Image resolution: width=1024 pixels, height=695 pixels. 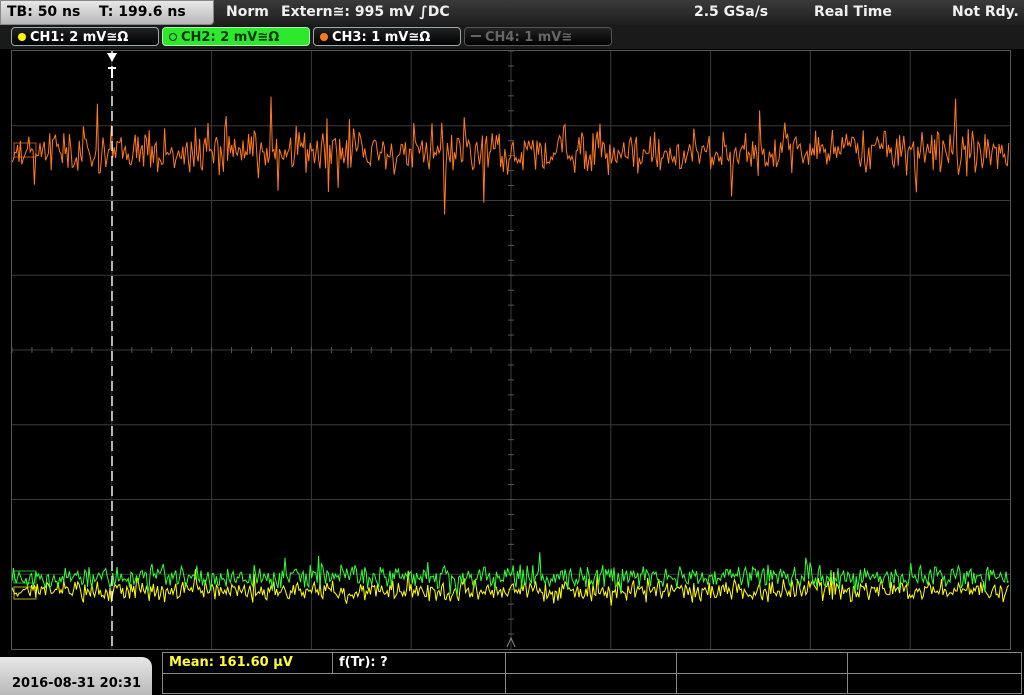 I want to click on ch2-label: CH2: 2 mV≅Ω, so click(x=230, y=37).